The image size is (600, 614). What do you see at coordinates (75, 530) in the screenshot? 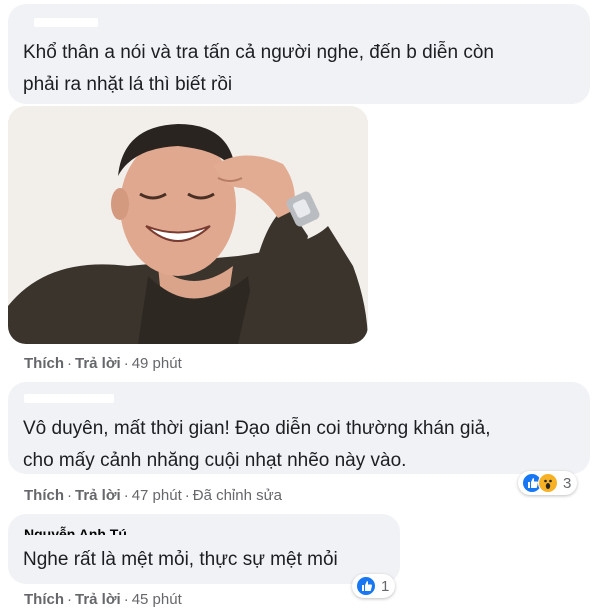
I see `author-name: Nguyễn Anh Tú` at bounding box center [75, 530].